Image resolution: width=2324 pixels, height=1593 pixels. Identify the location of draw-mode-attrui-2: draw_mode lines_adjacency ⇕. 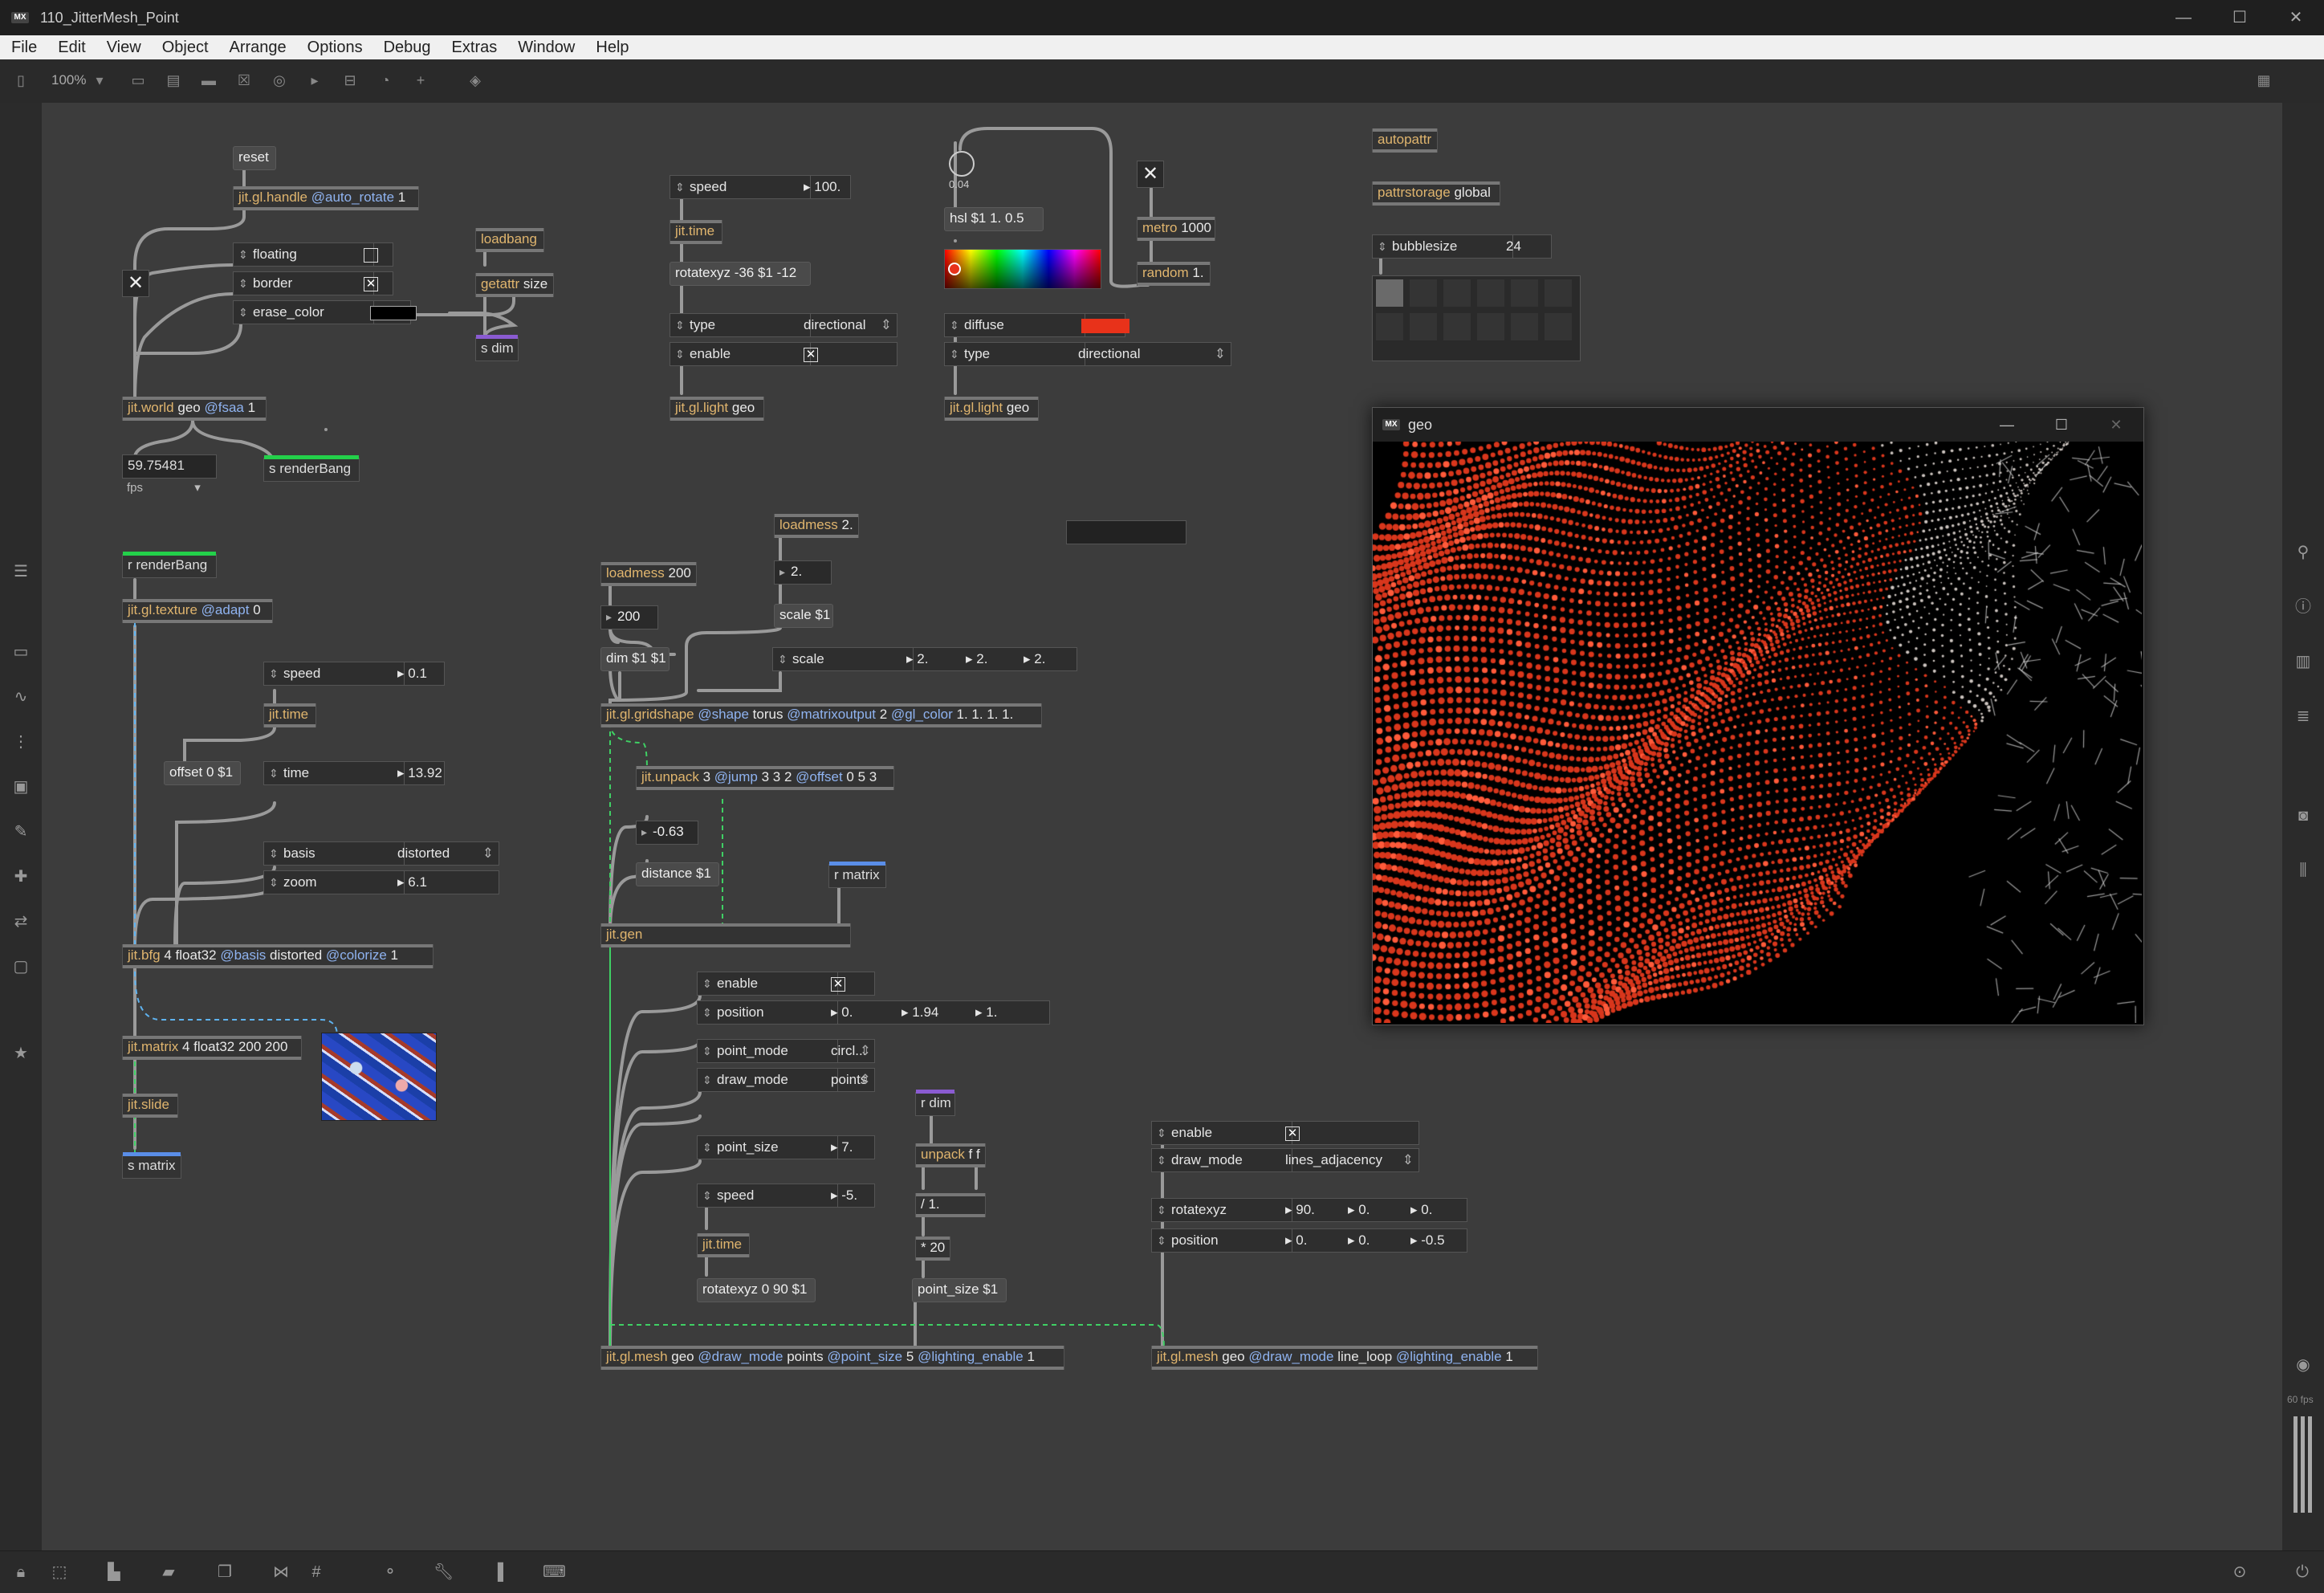
(1285, 1160).